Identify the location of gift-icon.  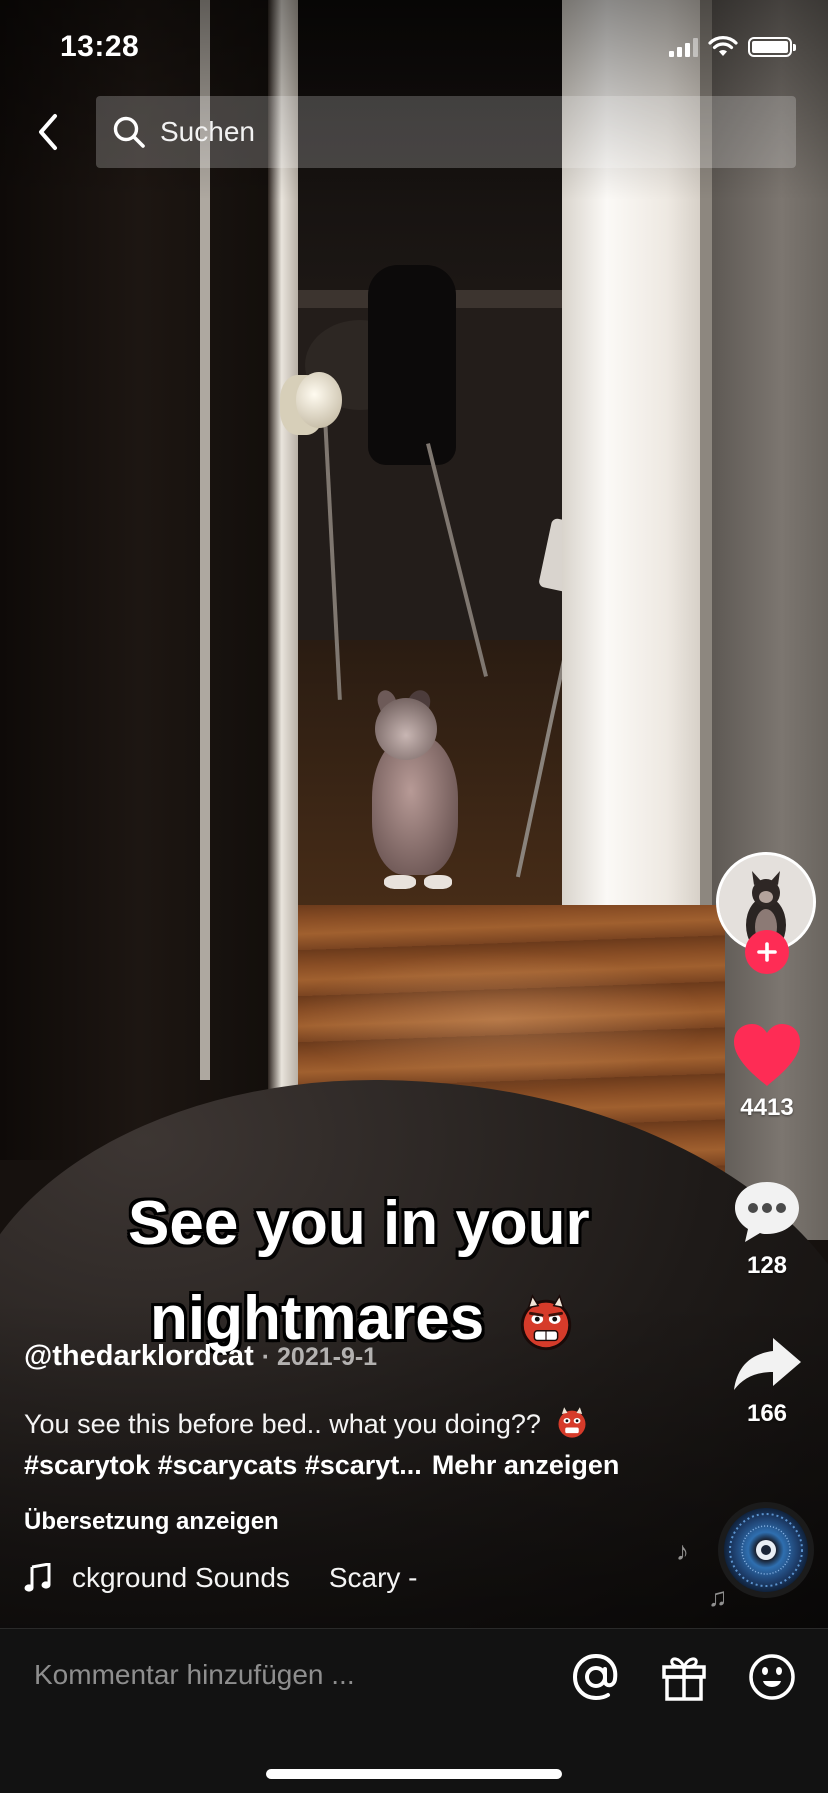
(684, 1679).